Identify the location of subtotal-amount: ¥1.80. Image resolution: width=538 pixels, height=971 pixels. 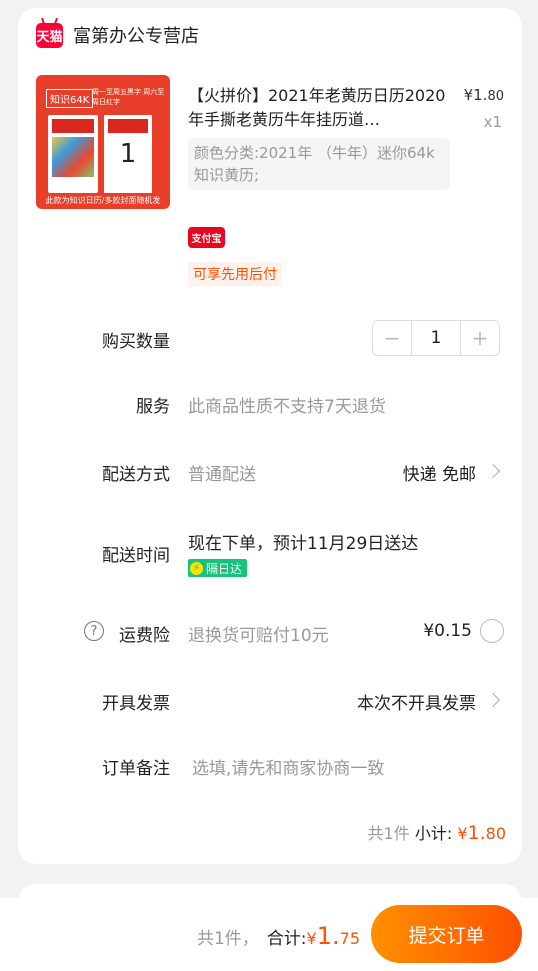
(481, 833).